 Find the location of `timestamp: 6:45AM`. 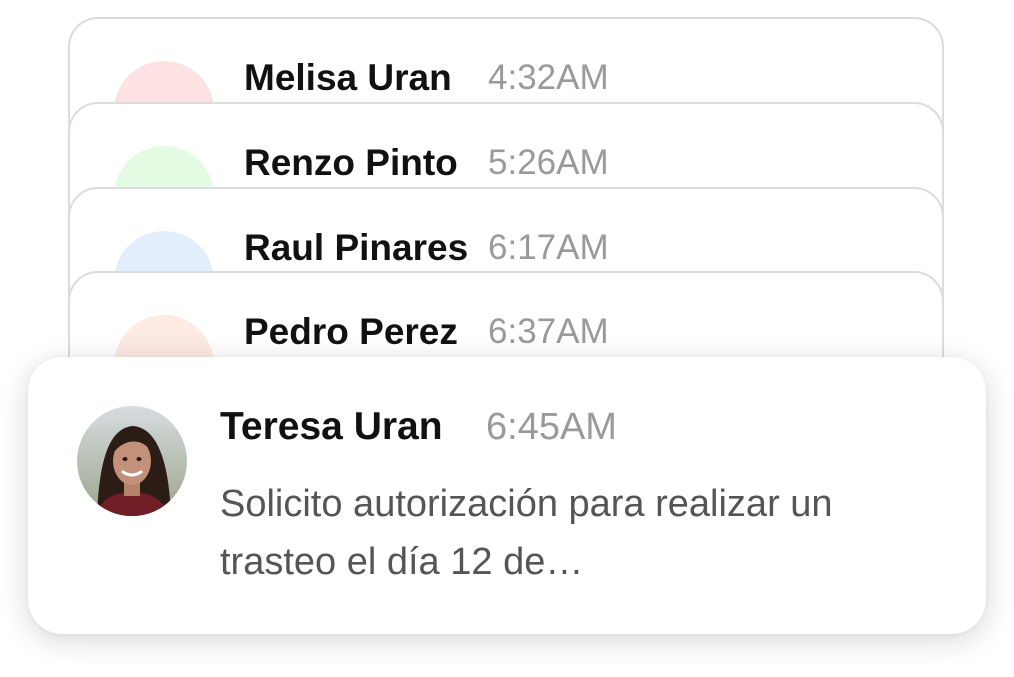

timestamp: 6:45AM is located at coordinates (551, 427).